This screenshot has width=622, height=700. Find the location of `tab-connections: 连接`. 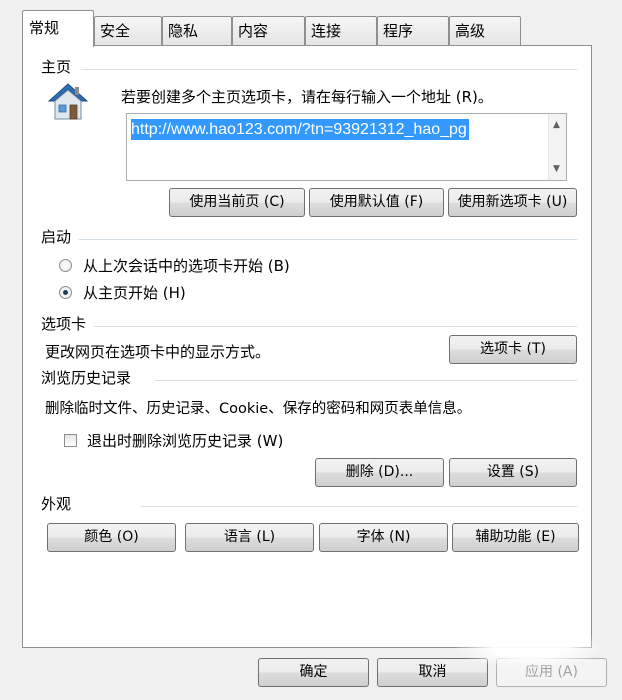

tab-connections: 连接 is located at coordinates (341, 31).